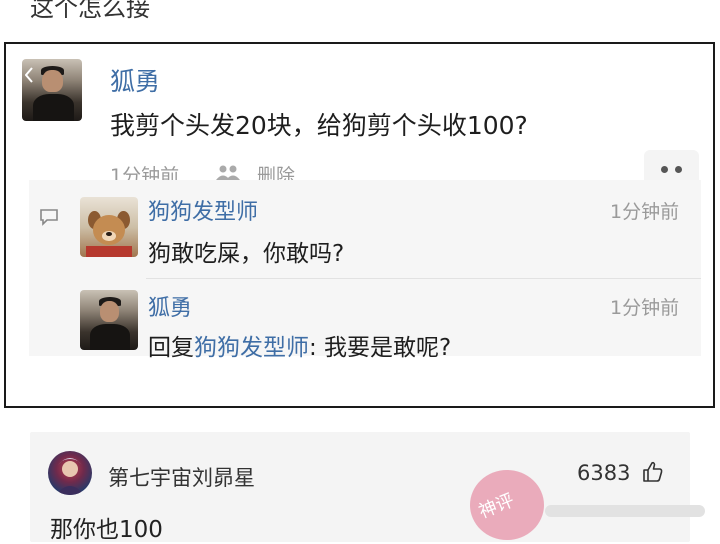  Describe the element at coordinates (380, 348) in the screenshot. I see `reply-body: : 我要是敢呢?` at that location.